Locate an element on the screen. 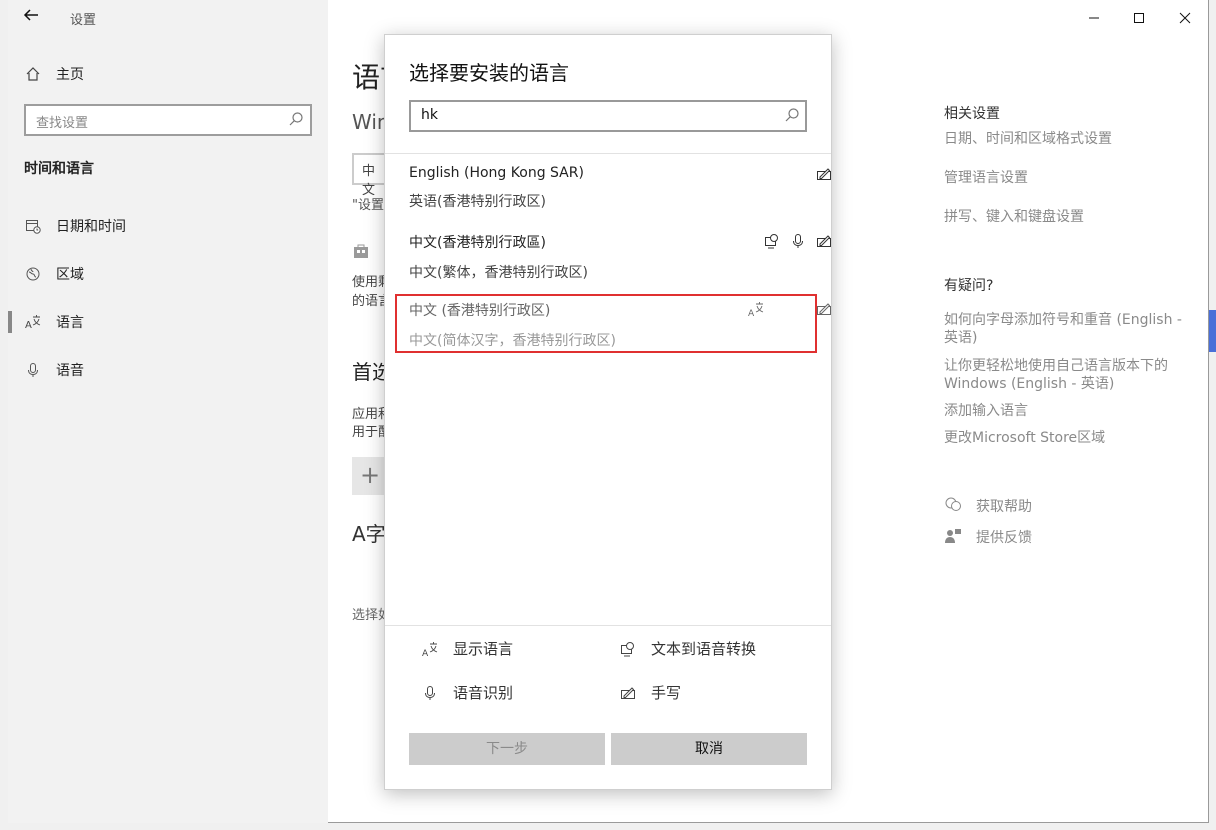  window-right-edge is located at coordinates (1212, 415).